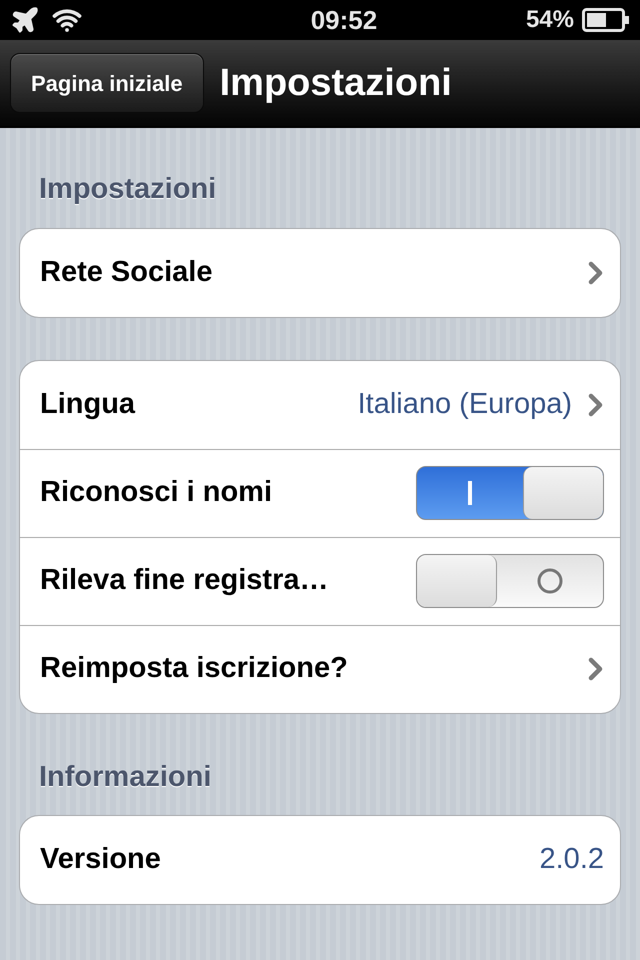 This screenshot has width=640, height=960. I want to click on row-label: Riconosci i nomi, so click(156, 492).